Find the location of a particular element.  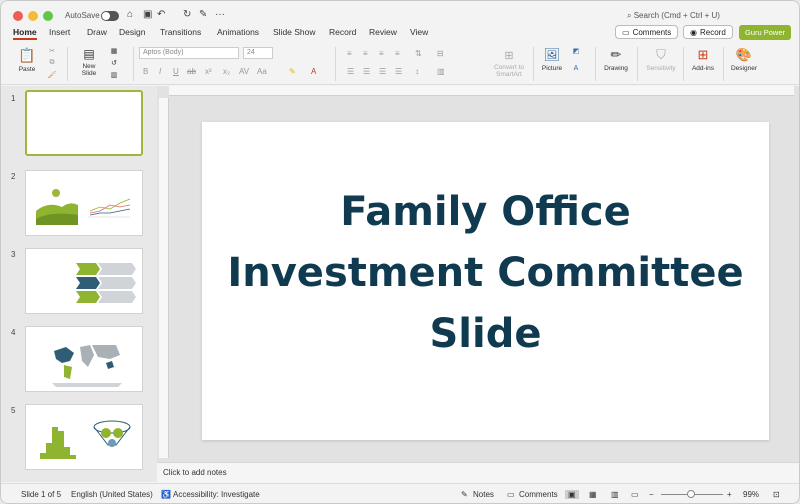

guru-power-button: Guru Power is located at coordinates (765, 32).